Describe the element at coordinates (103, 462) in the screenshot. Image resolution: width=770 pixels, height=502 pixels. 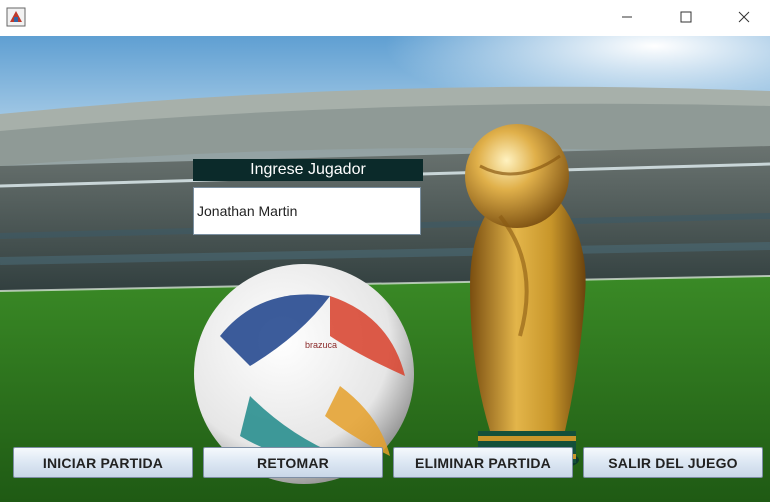
I see `start-game-button: INICIAR PARTIDA` at that location.